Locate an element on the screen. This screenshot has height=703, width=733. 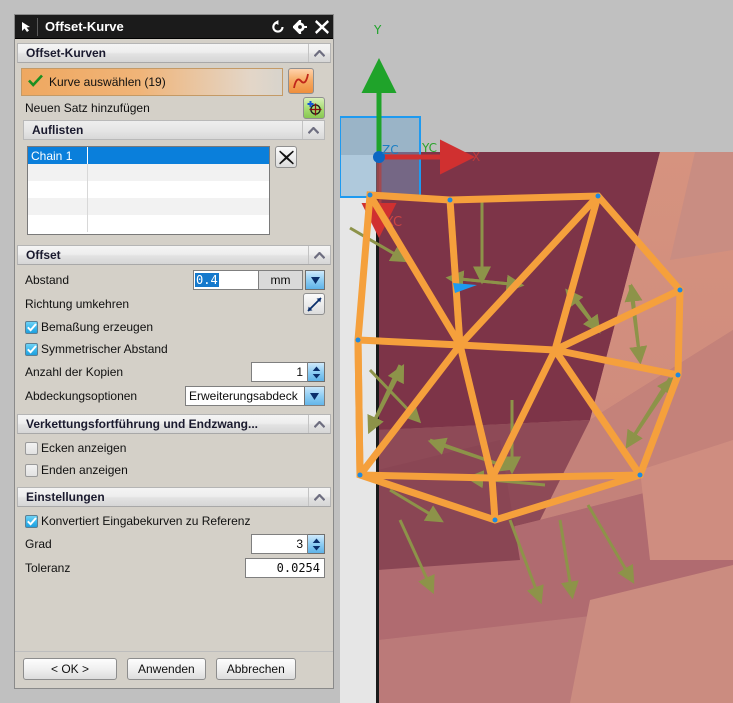
distance-unit: mm is located at coordinates (281, 280).